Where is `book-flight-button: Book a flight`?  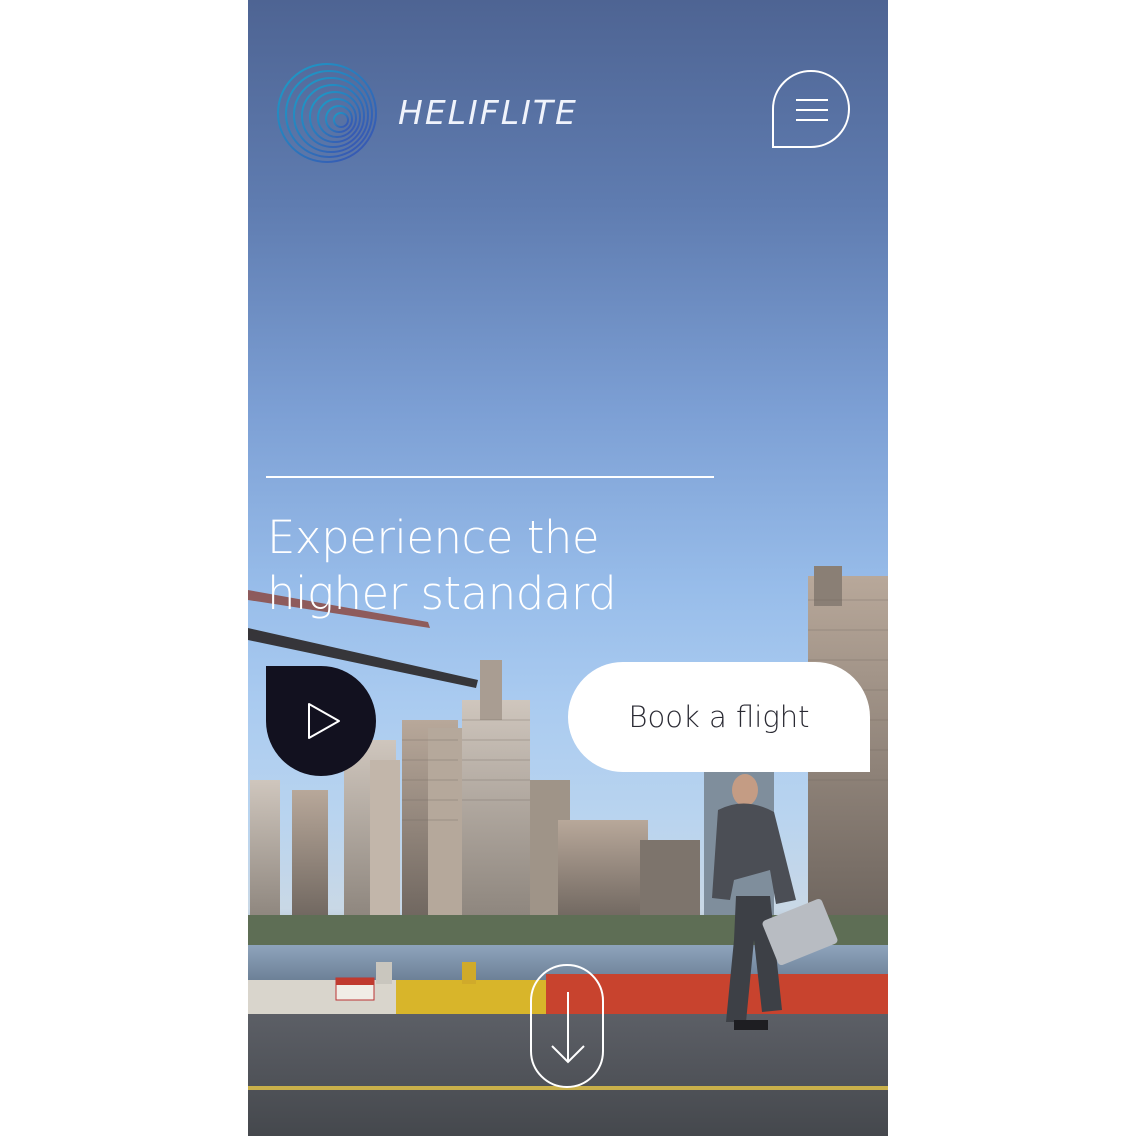
book-flight-button: Book a flight is located at coordinates (719, 717).